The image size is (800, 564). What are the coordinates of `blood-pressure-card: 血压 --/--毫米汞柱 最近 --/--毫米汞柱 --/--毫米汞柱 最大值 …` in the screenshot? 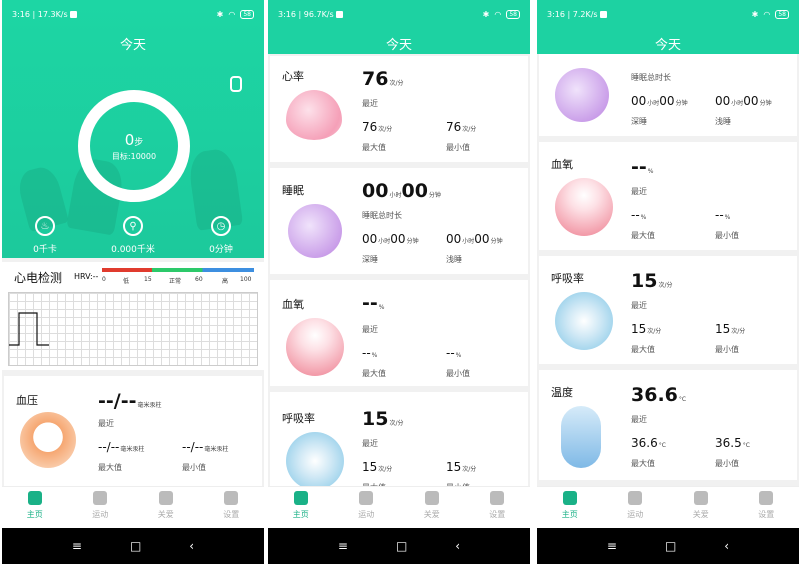 It's located at (133, 431).